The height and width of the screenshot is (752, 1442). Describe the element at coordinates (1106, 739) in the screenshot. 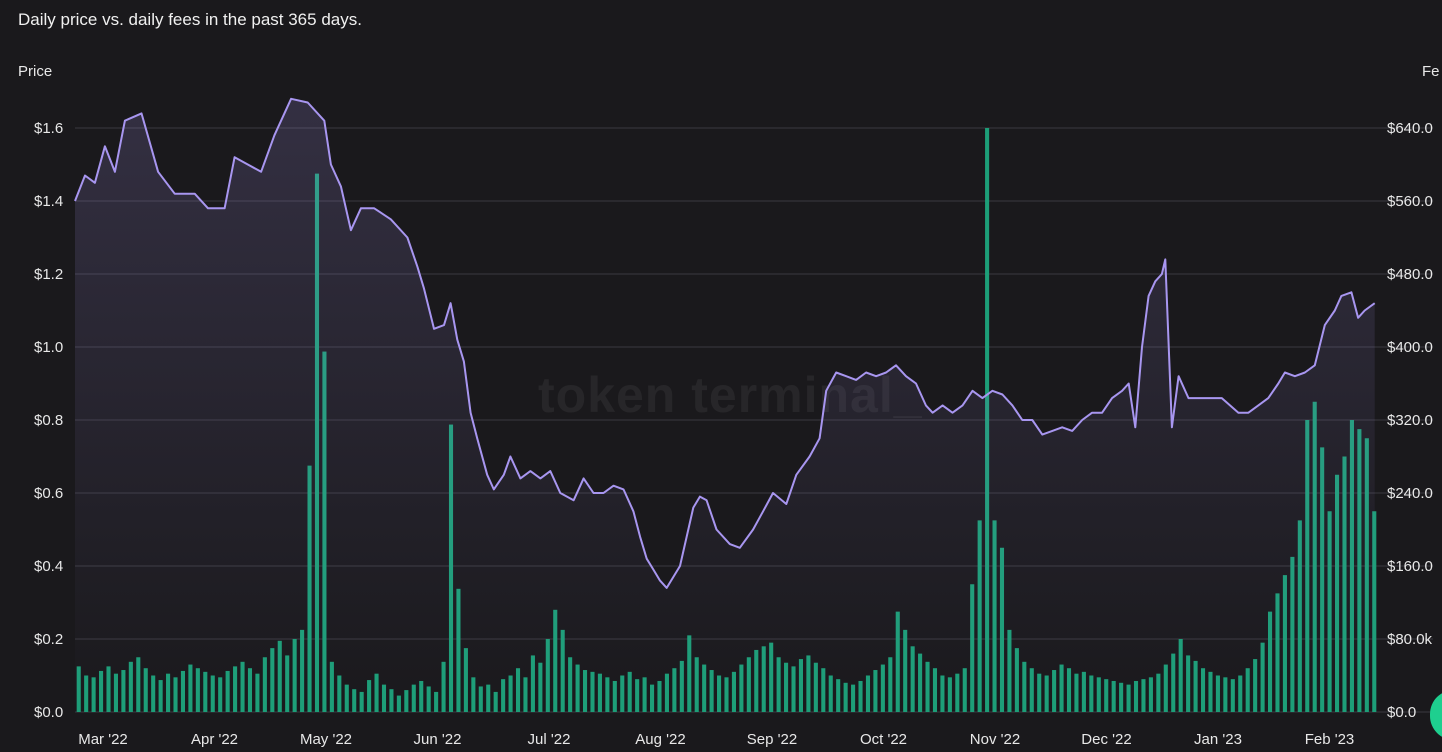

I see `x-tick-label: Dec '22` at that location.